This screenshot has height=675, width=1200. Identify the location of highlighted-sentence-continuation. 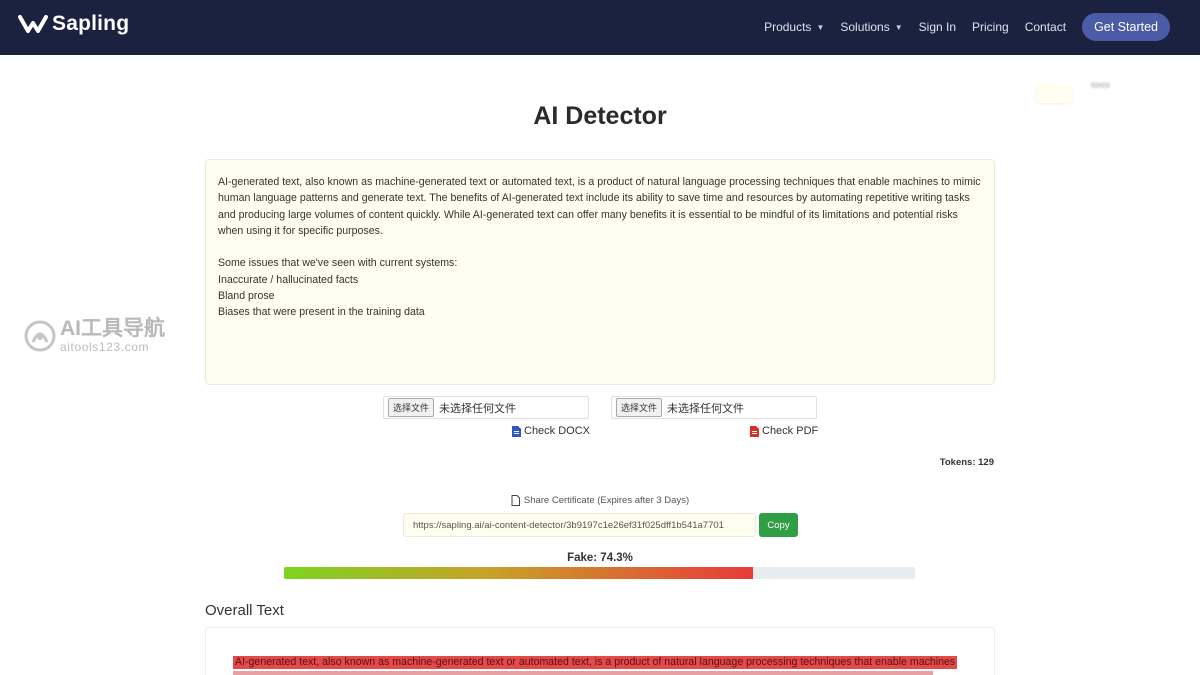
(583, 673).